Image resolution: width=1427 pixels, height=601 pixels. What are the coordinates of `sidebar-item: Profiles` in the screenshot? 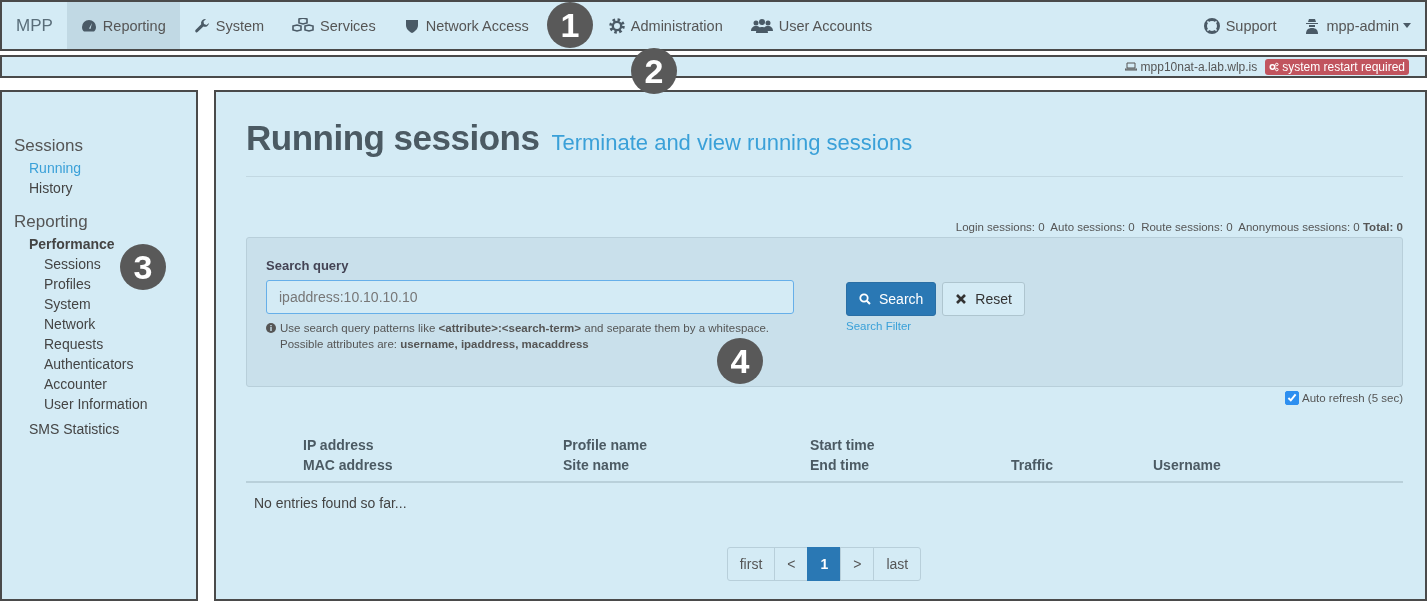 It's located at (67, 284).